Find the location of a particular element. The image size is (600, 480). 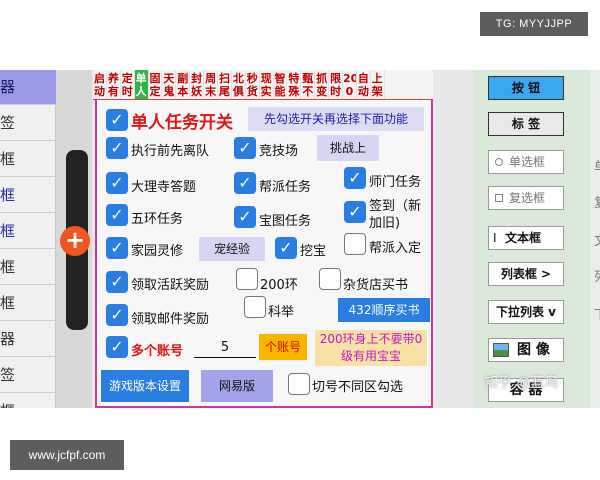

toolbox-image-item: 图 像 is located at coordinates (526, 350).